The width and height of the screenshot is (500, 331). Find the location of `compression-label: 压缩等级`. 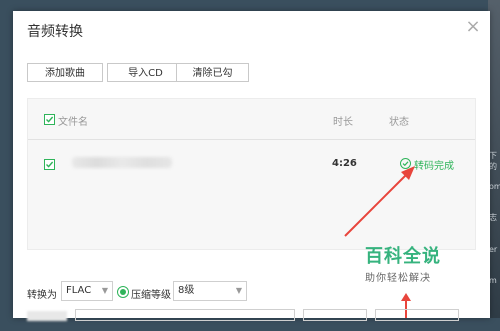

compression-label: 压缩等级 is located at coordinates (151, 295).